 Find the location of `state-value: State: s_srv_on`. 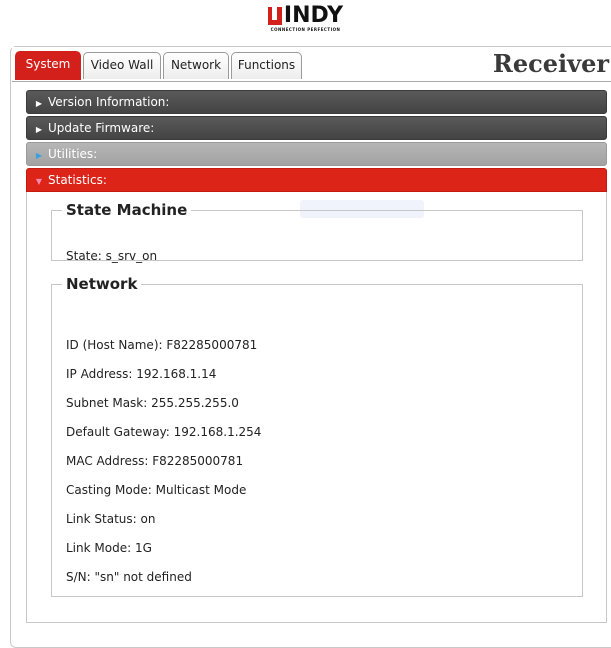

state-value: State: s_srv_on is located at coordinates (112, 256).